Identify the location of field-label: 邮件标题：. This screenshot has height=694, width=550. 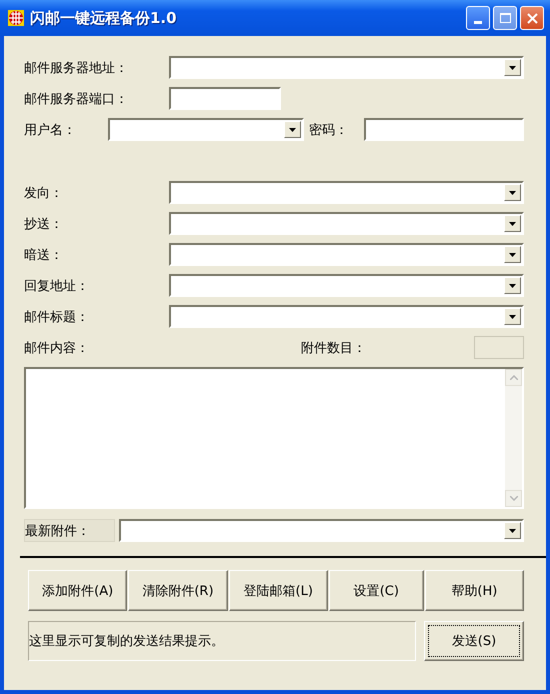
(57, 317).